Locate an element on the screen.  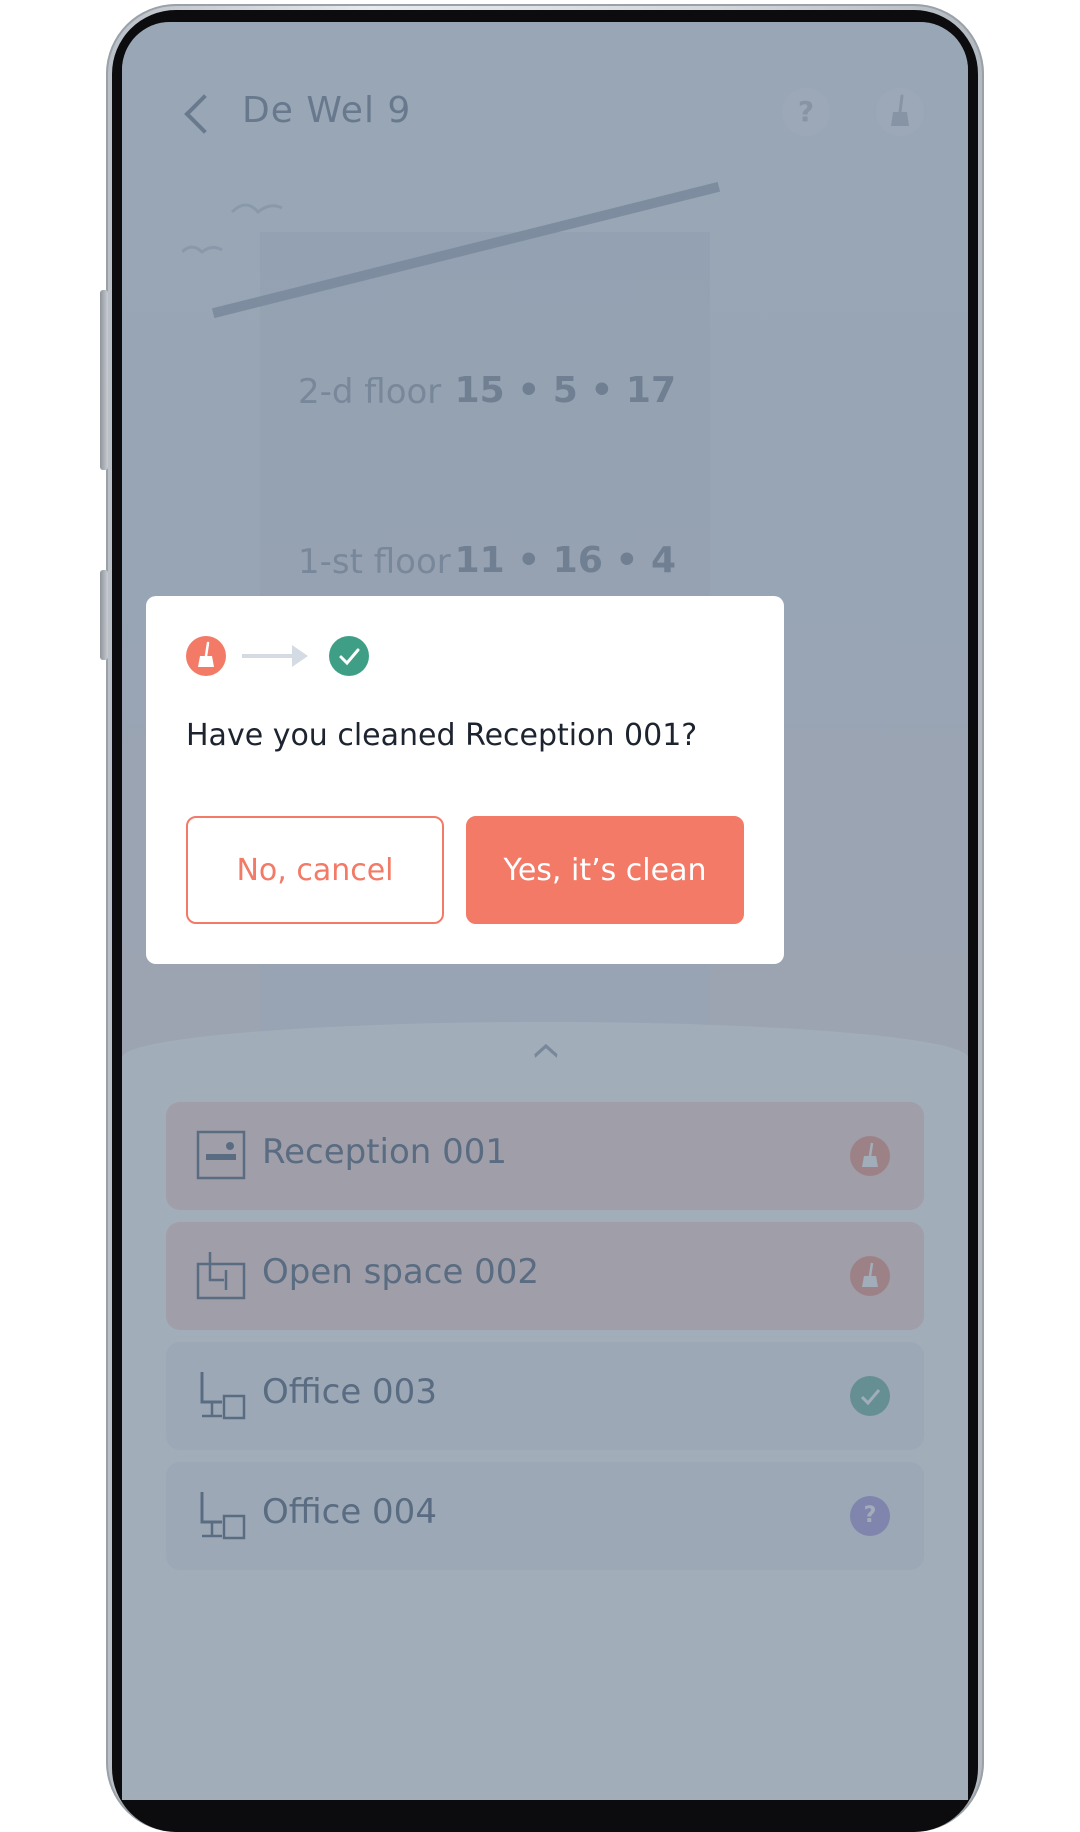
broom-icon is located at coordinates (206, 656).